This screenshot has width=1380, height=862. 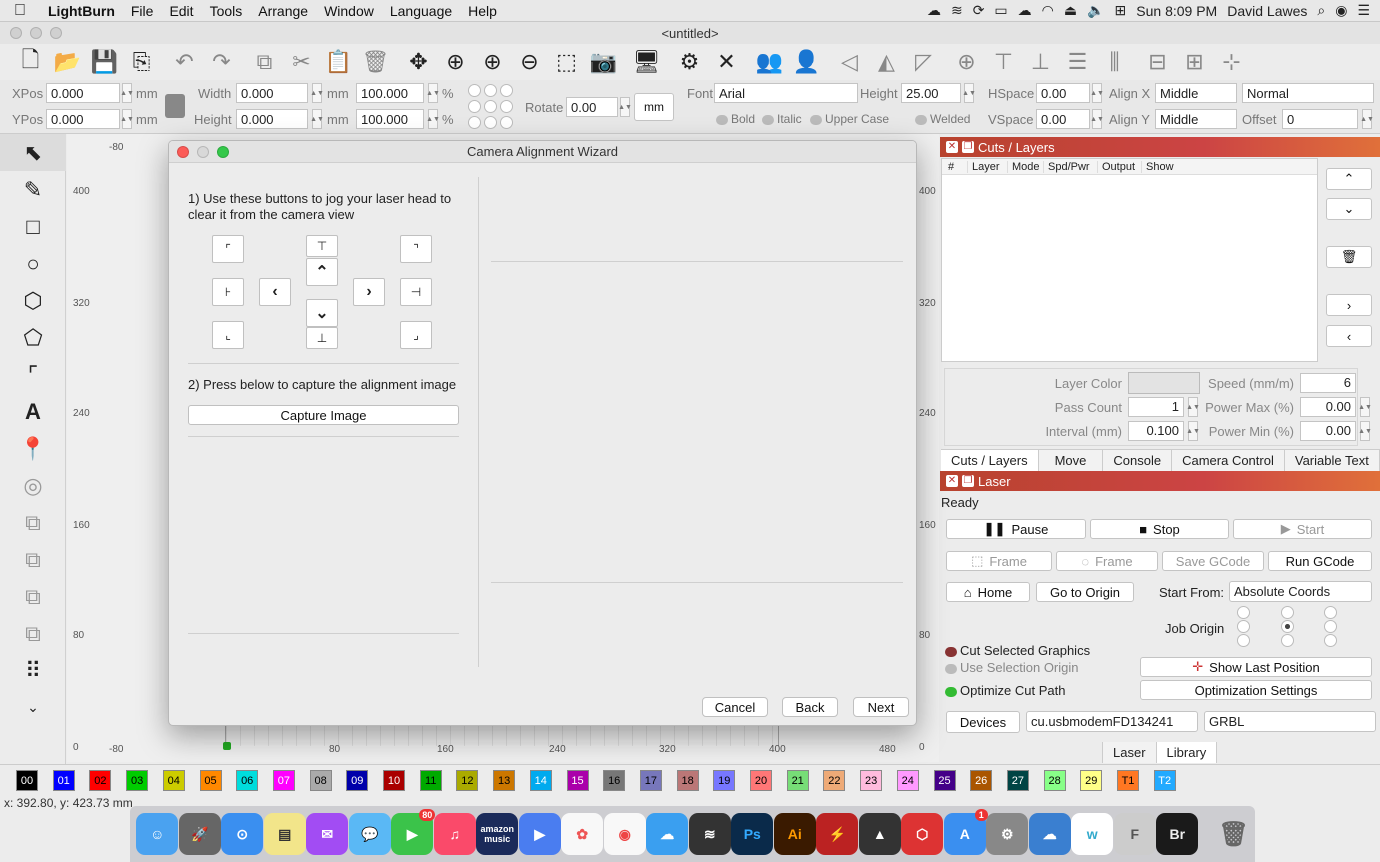 What do you see at coordinates (540, 780) in the screenshot?
I see `palette-swatch-14: 14` at bounding box center [540, 780].